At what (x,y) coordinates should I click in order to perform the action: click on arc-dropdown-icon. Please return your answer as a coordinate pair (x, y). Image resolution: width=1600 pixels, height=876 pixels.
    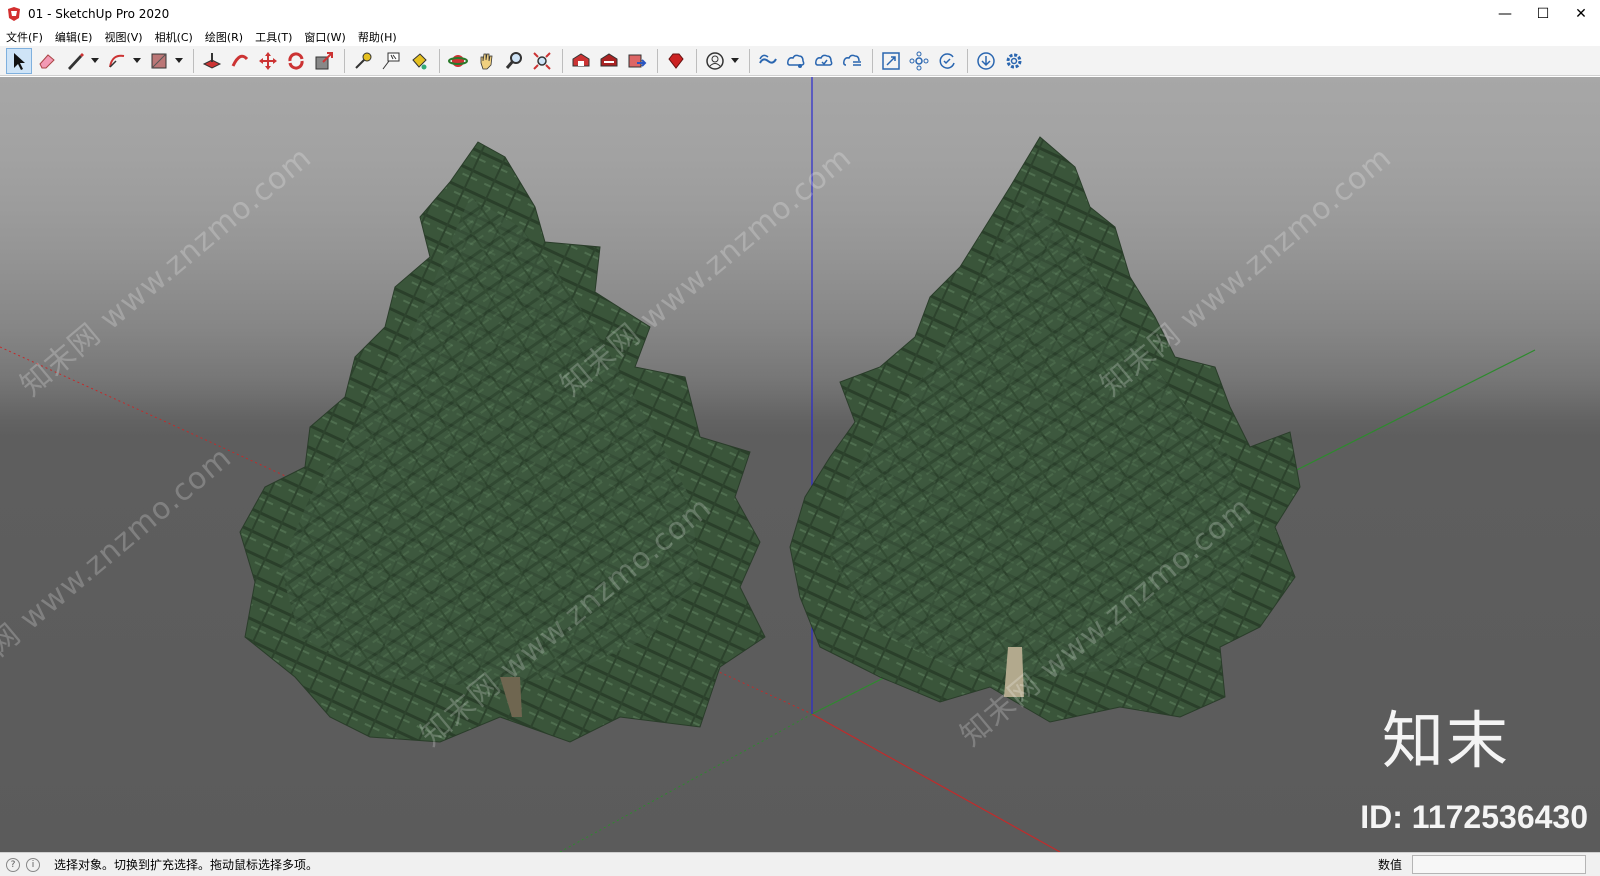
    Looking at the image, I should click on (137, 61).